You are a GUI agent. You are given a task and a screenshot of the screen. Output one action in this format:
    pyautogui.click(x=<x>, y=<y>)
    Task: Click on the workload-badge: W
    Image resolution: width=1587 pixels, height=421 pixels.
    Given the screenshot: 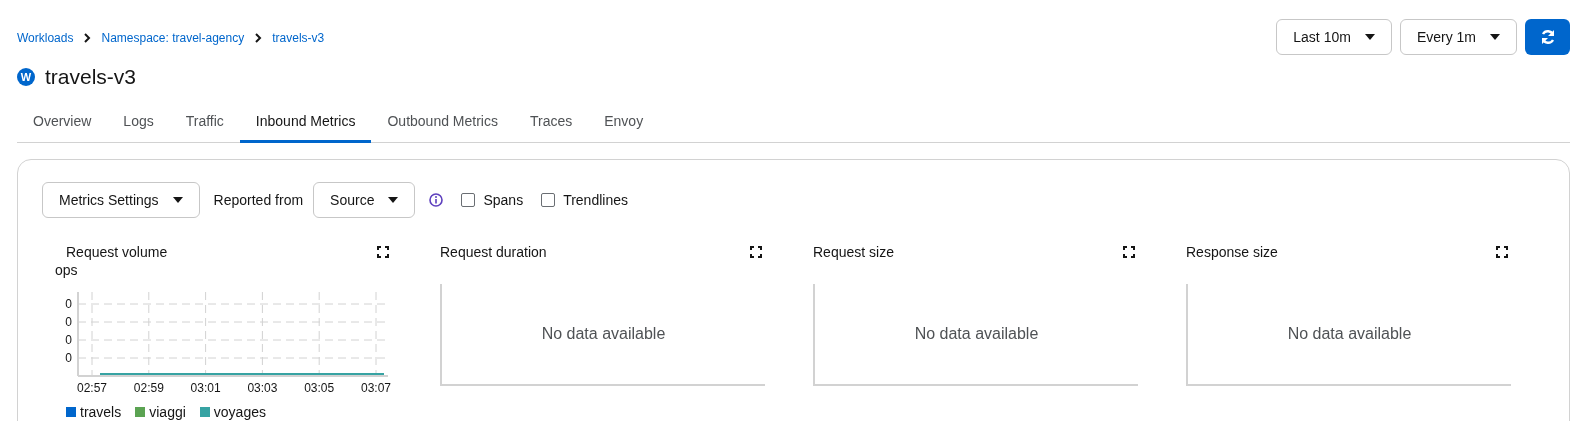 What is the action you would take?
    pyautogui.click(x=26, y=77)
    